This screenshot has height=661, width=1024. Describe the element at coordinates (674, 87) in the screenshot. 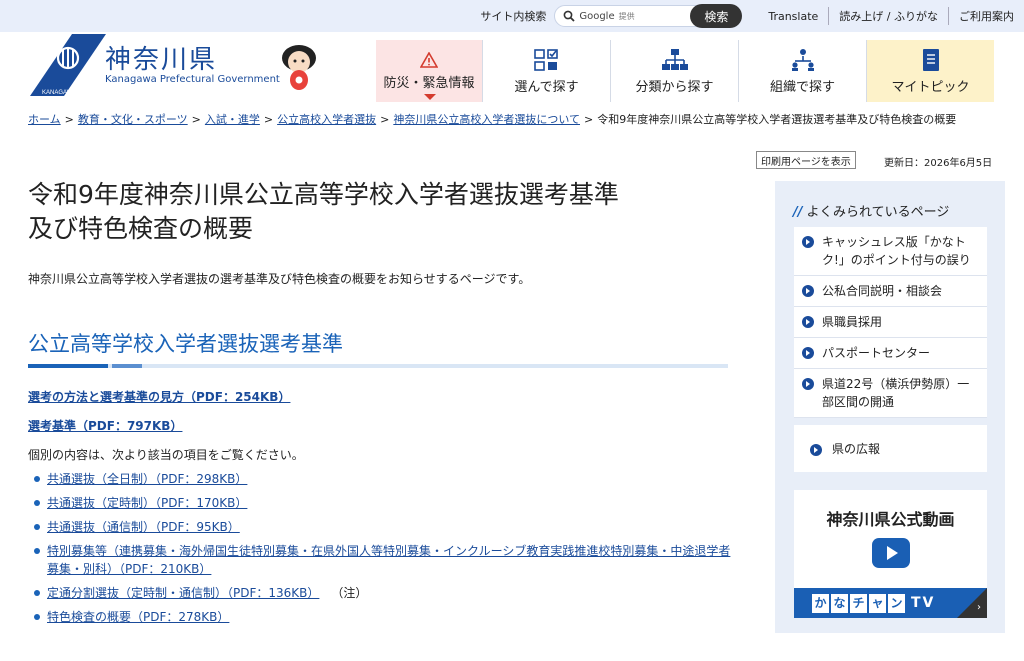

I see `nav-category-label: 分類から探す` at that location.